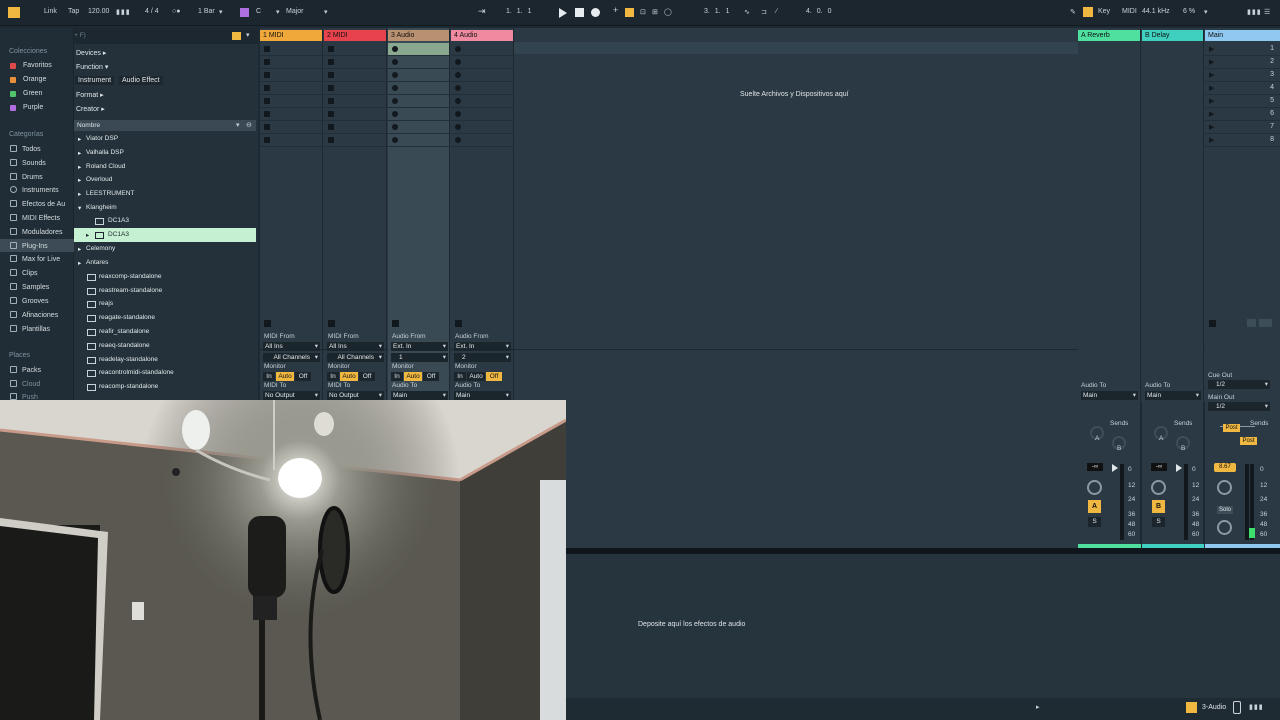  What do you see at coordinates (518, 11) in the screenshot?
I see `song-position-field: 1. 1. 1` at bounding box center [518, 11].